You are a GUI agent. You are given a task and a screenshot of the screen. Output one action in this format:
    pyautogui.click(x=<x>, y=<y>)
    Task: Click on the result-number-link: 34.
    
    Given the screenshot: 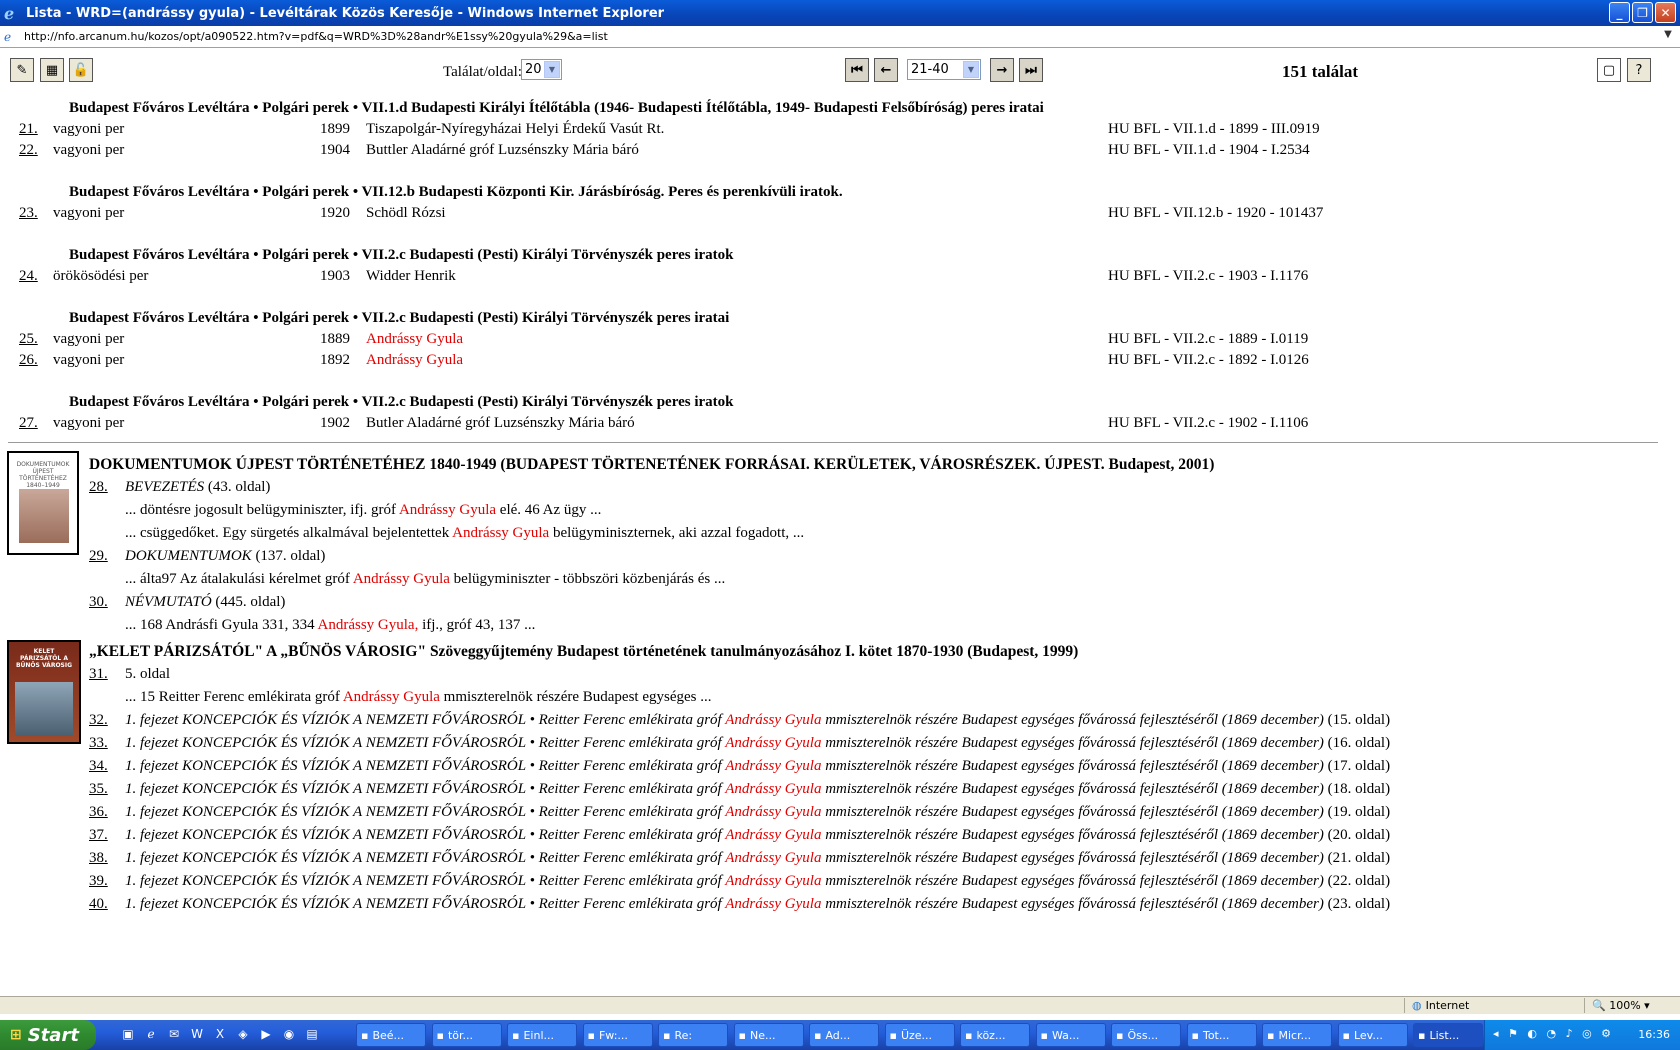 What is the action you would take?
    pyautogui.click(x=98, y=766)
    